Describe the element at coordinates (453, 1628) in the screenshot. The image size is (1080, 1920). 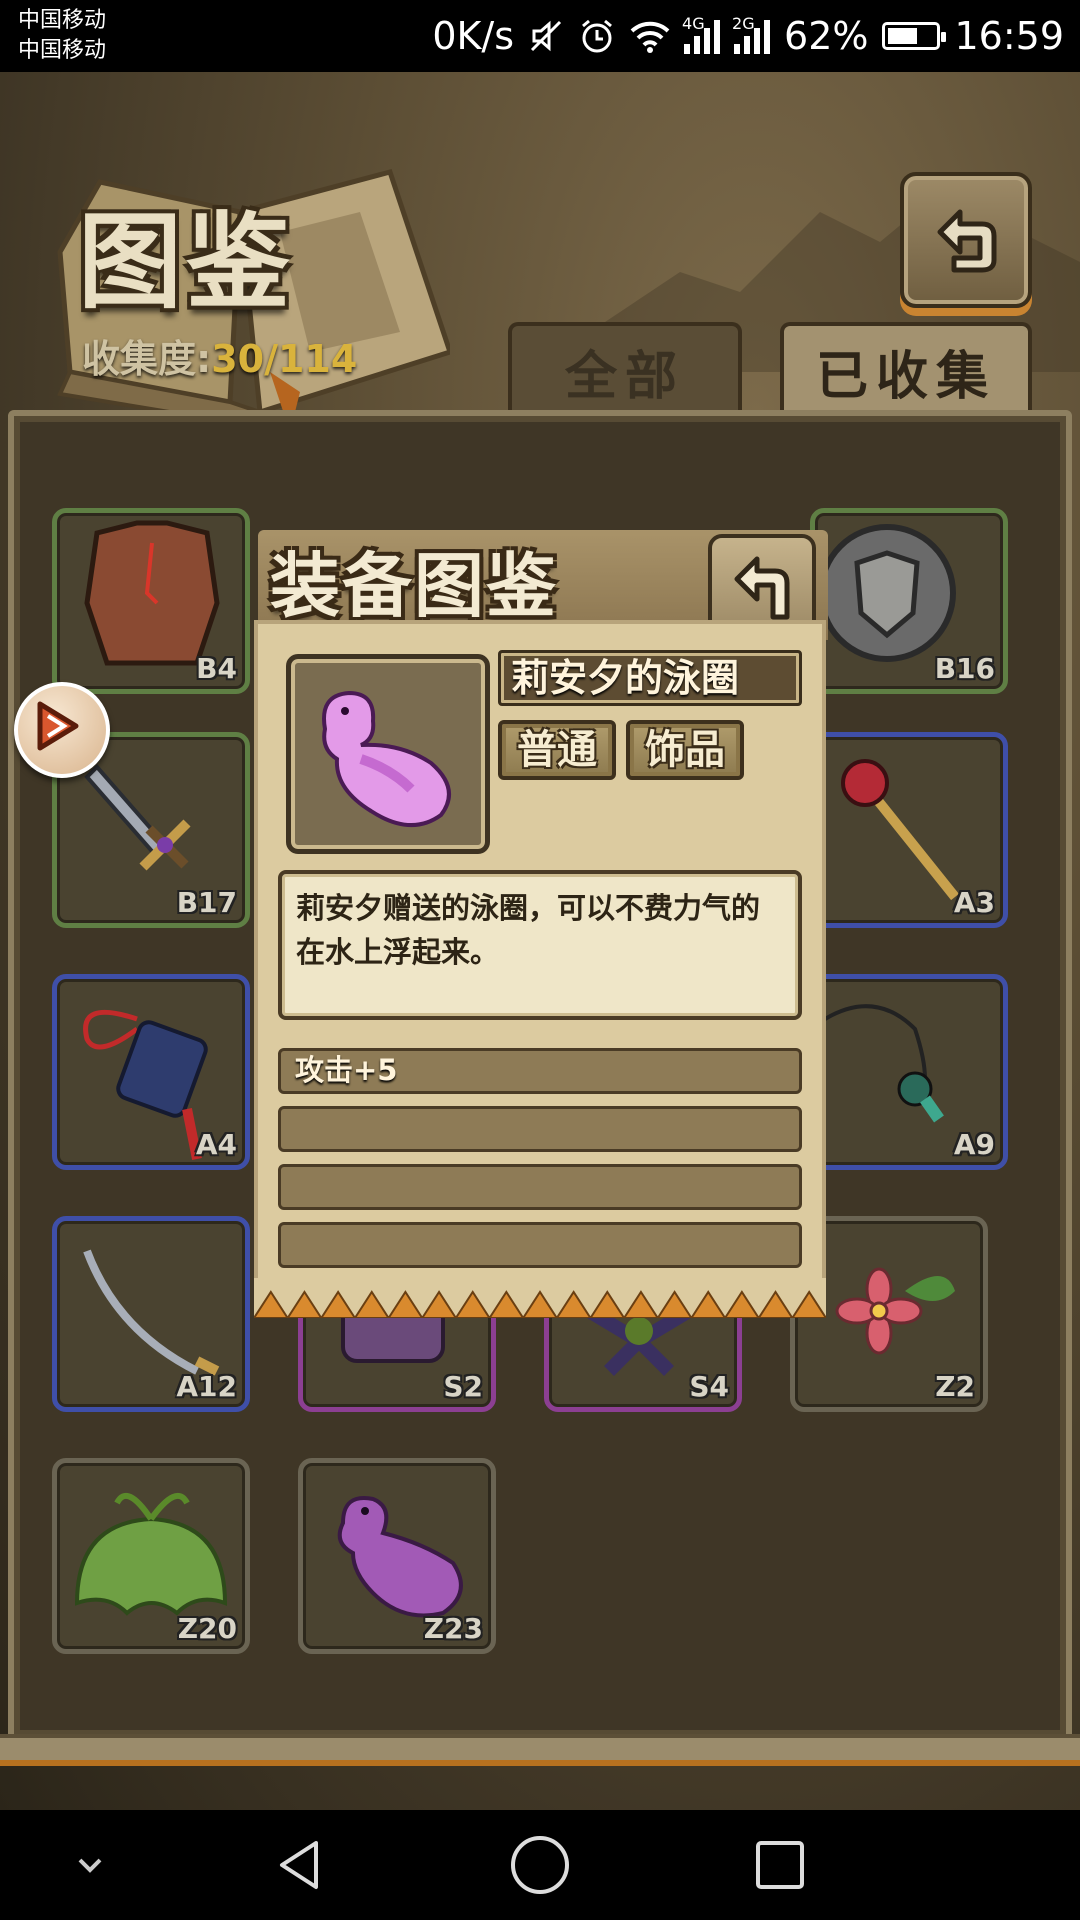
I see `item-code: Z23` at that location.